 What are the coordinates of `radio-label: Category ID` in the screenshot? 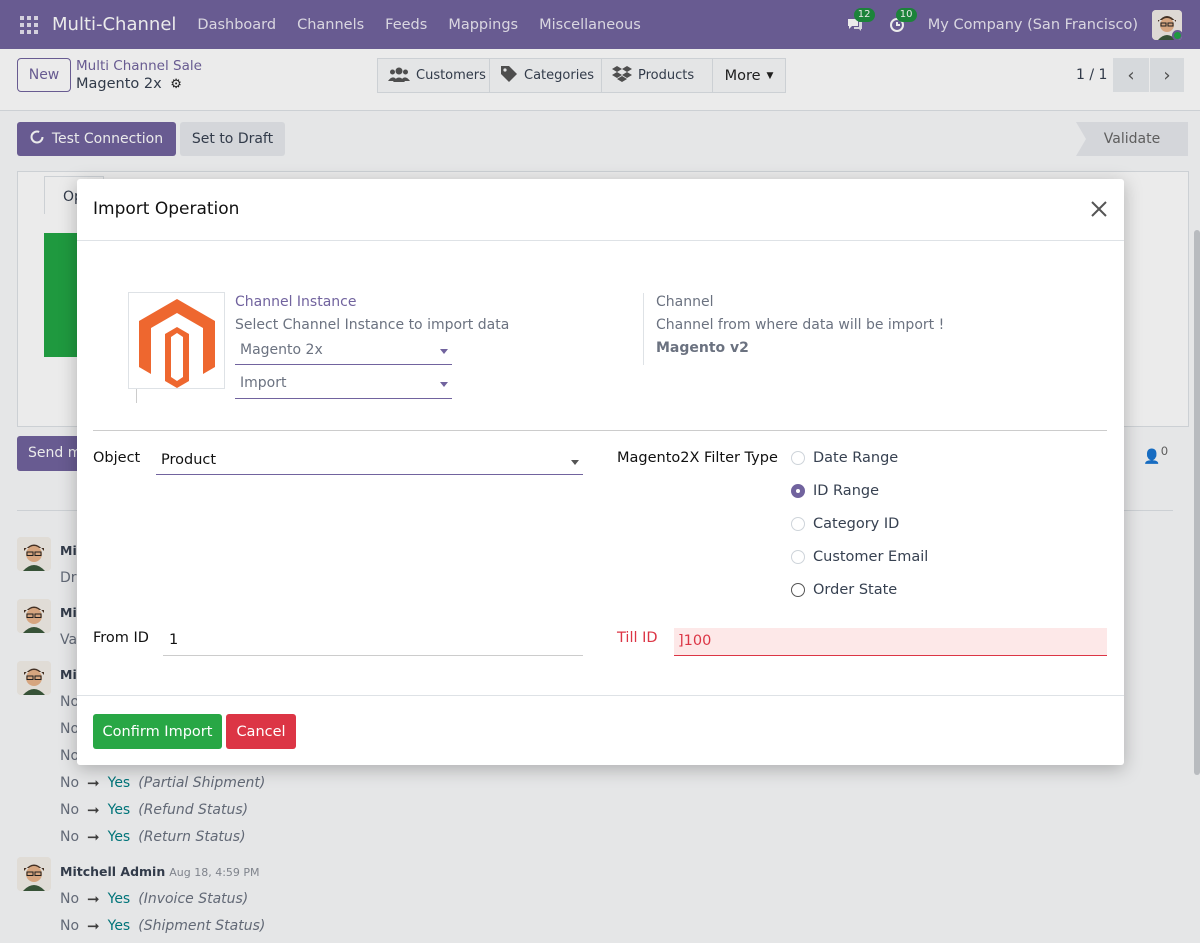 It's located at (856, 524).